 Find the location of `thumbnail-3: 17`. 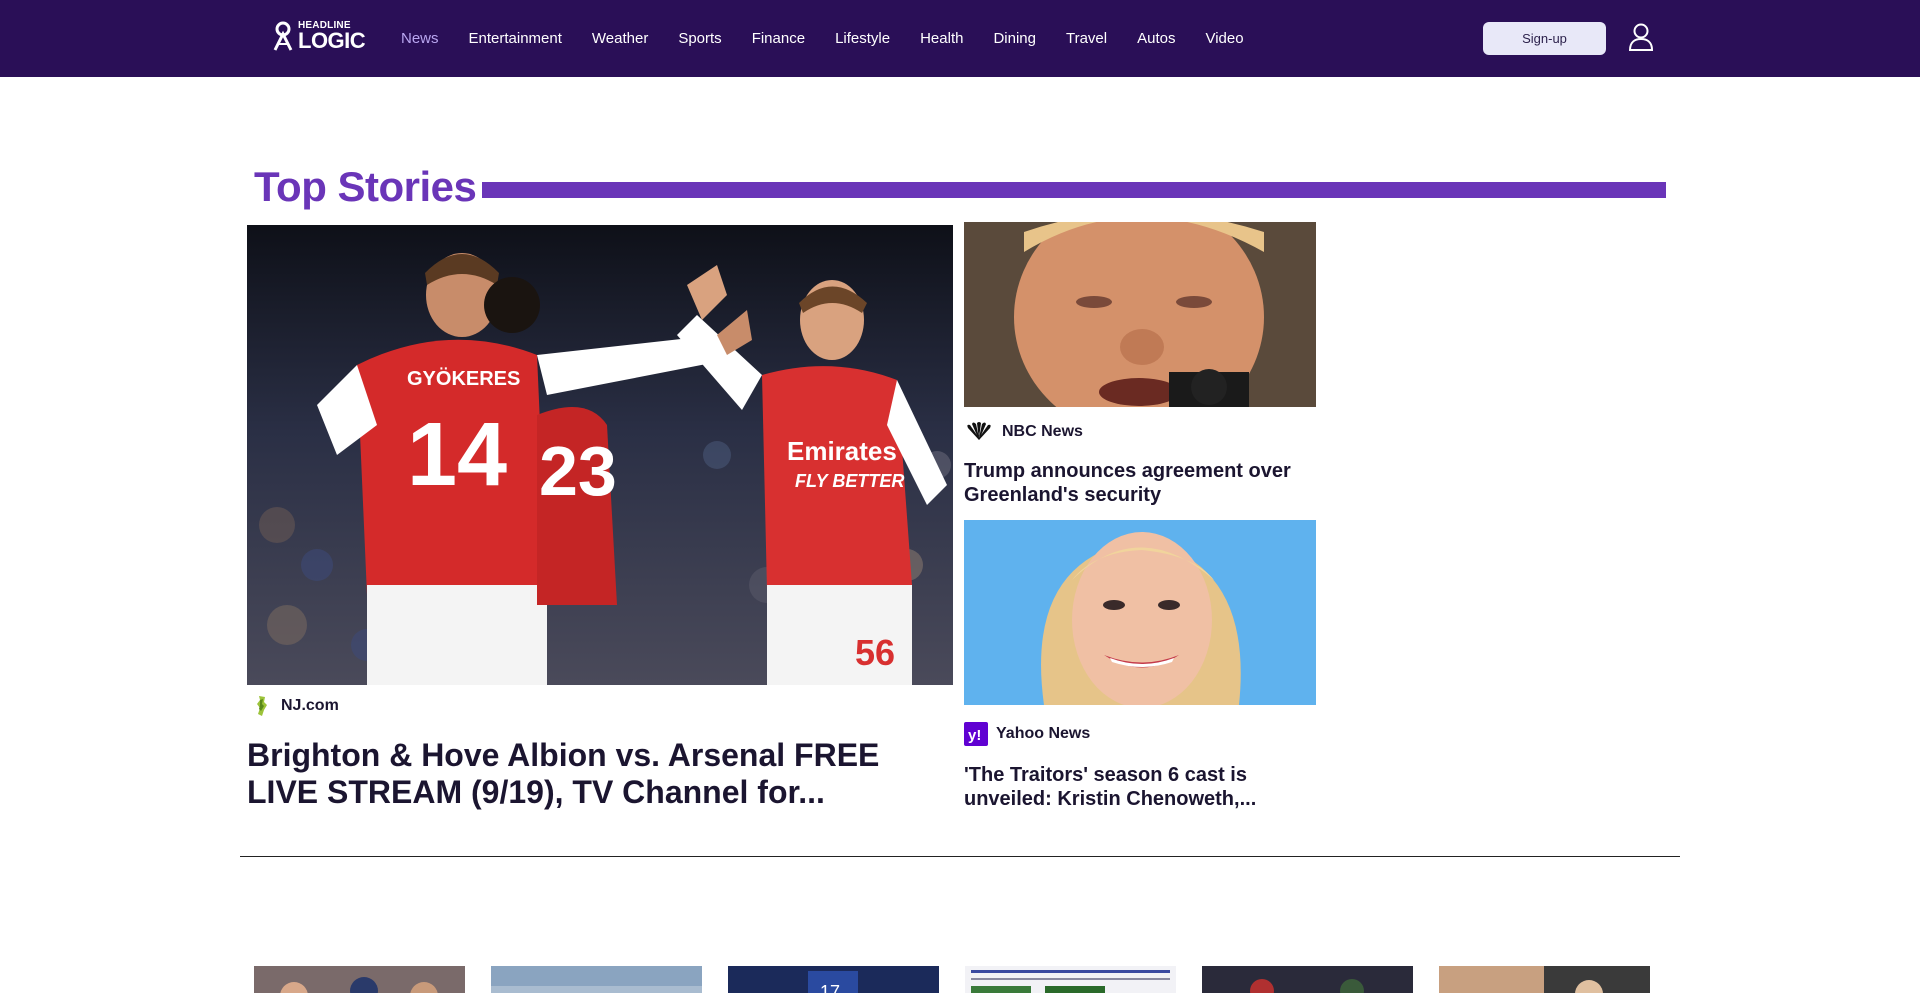

thumbnail-3: 17 is located at coordinates (833, 979).